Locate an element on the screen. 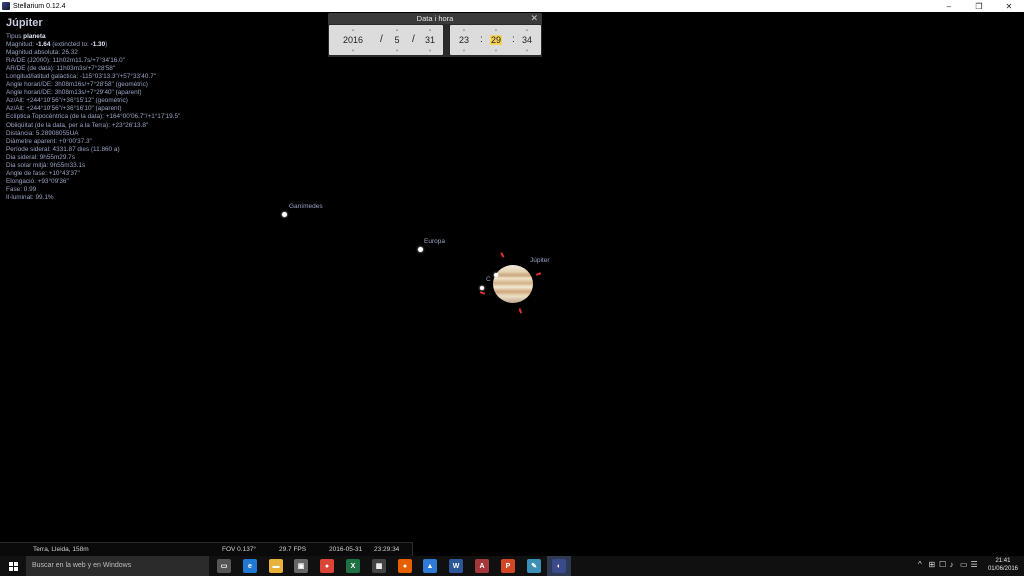  jupiter-label: Júpiter is located at coordinates (540, 260).